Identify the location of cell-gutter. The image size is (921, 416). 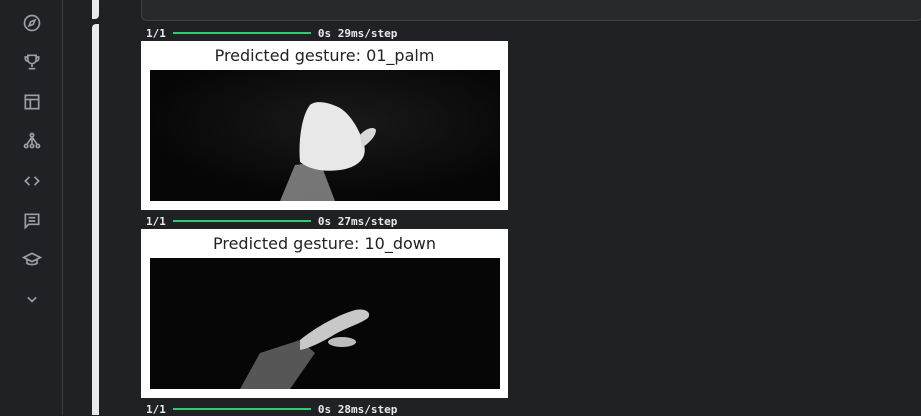
(77, 207).